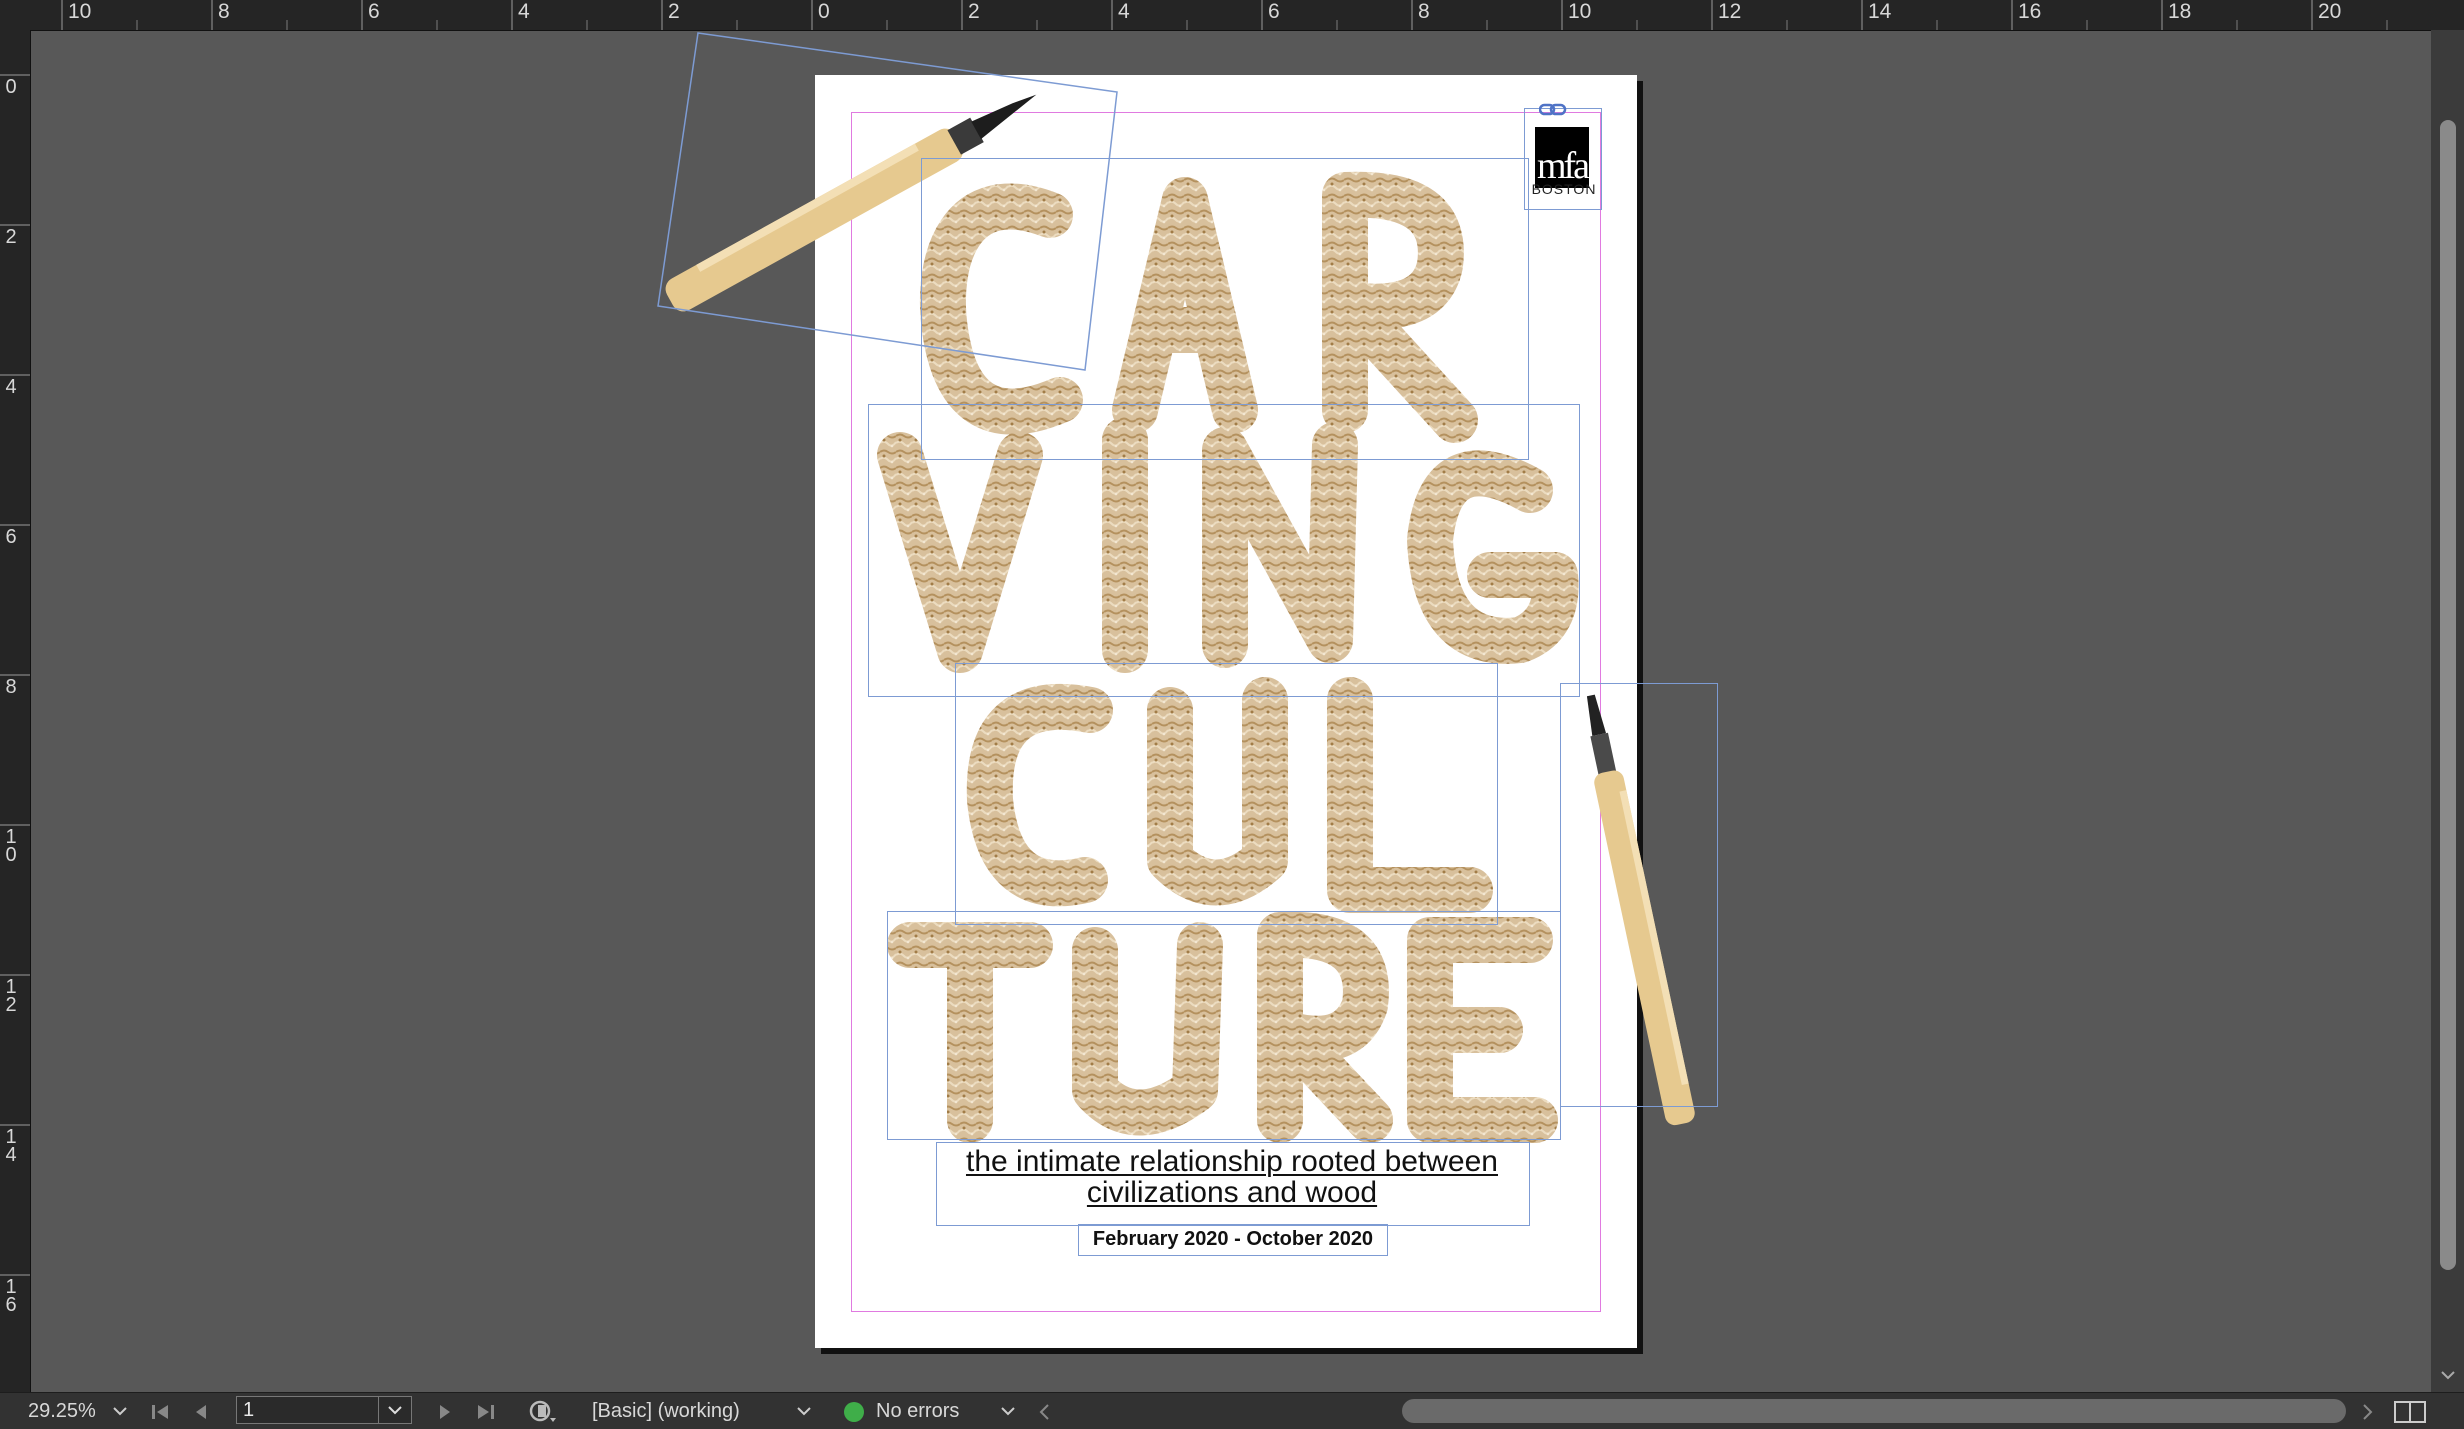 This screenshot has height=1429, width=2464. Describe the element at coordinates (1639, 895) in the screenshot. I see `image-frame-tool-right` at that location.